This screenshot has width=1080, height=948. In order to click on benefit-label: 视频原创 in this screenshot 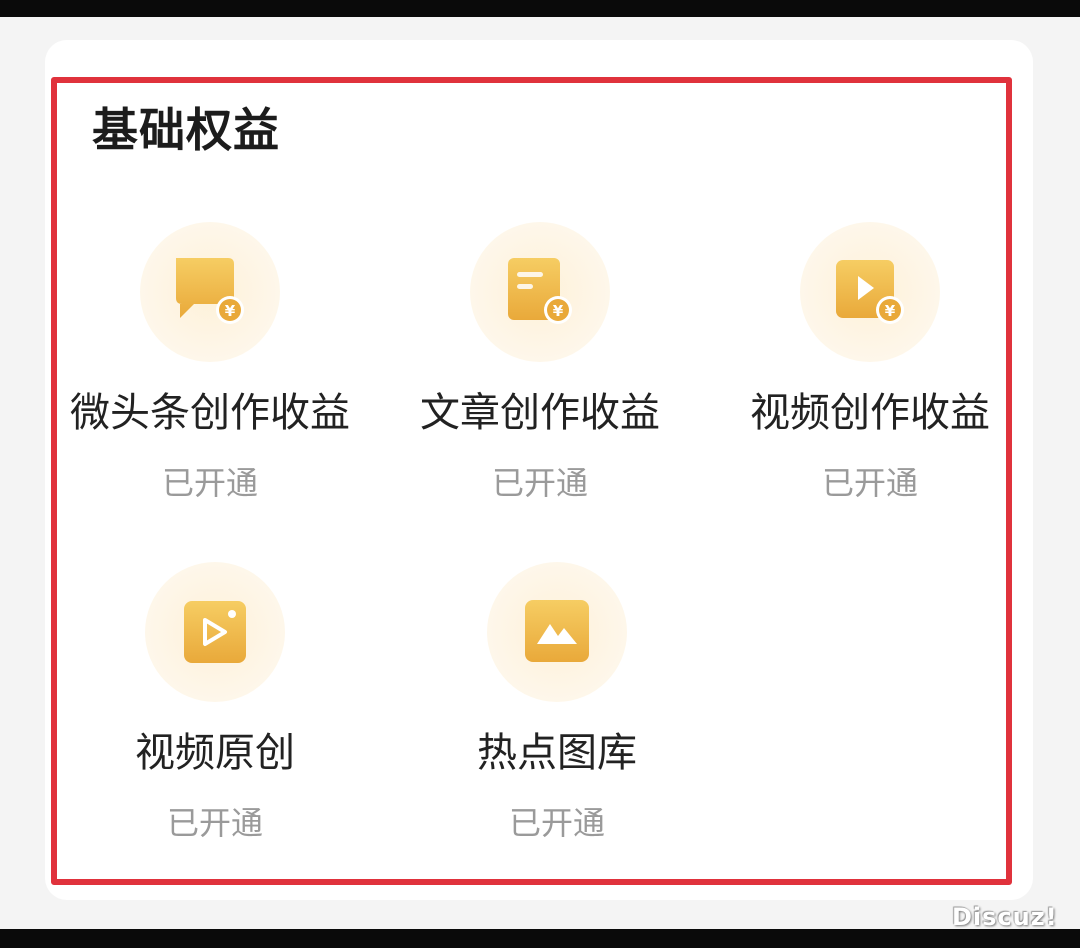, I will do `click(215, 753)`.